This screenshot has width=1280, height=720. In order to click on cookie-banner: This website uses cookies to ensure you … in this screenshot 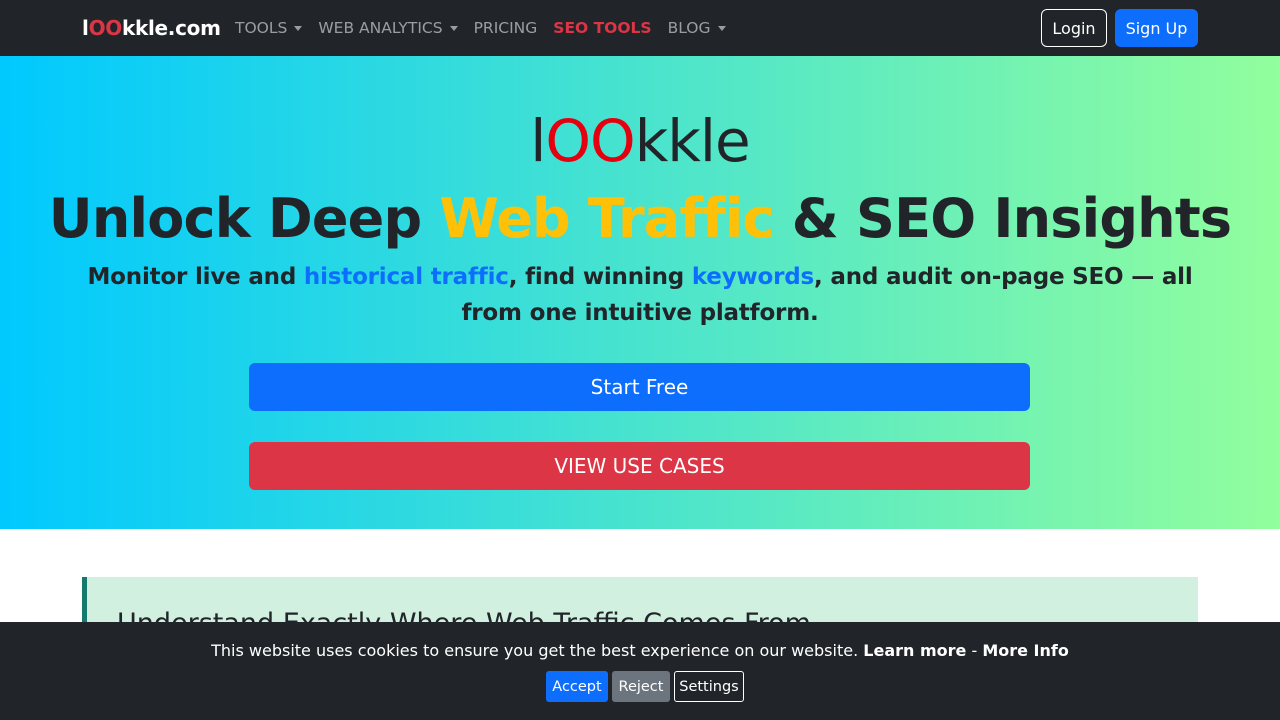, I will do `click(640, 671)`.